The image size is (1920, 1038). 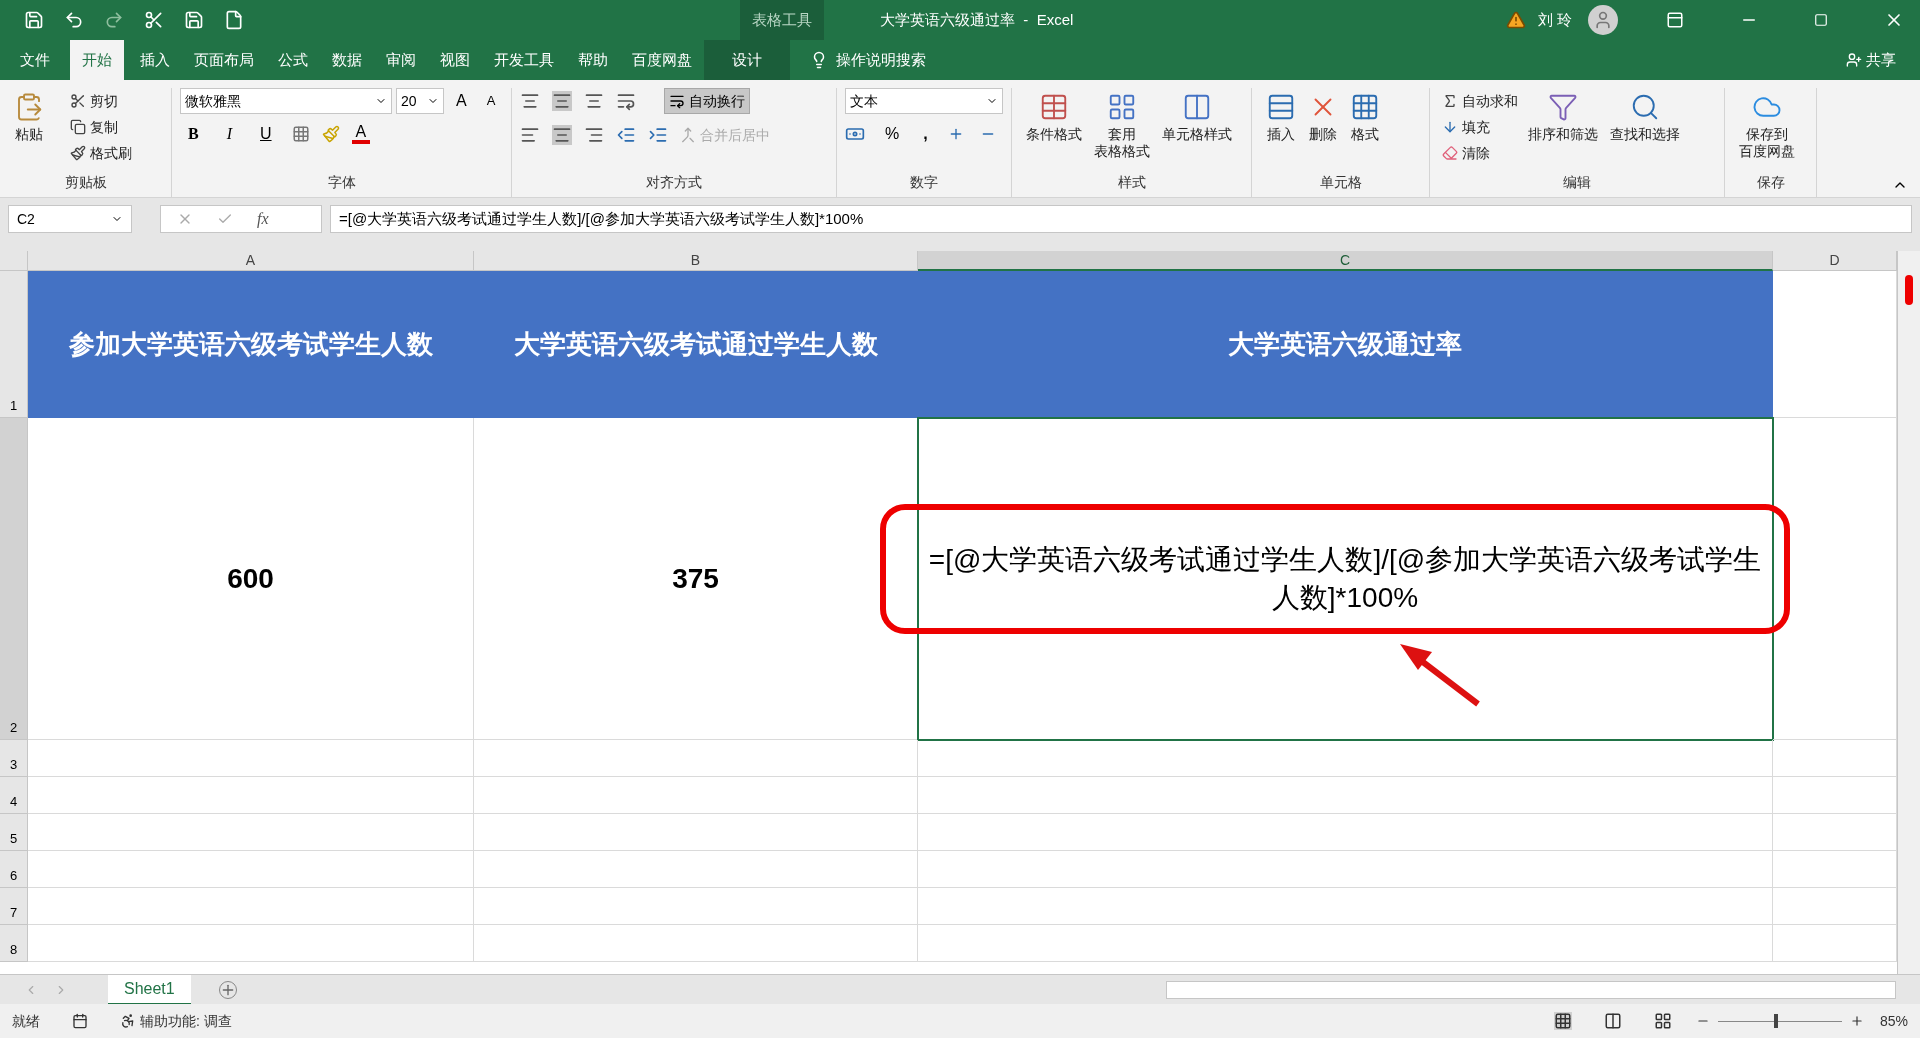 I want to click on comma-button: ,, so click(x=925, y=134).